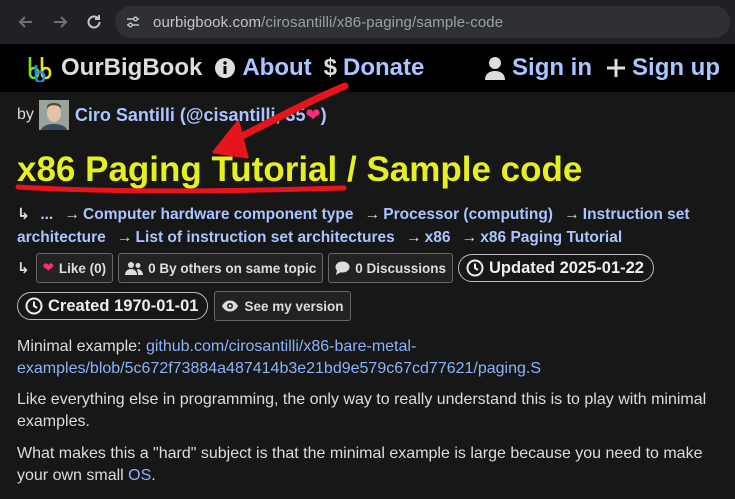  Describe the element at coordinates (474, 169) in the screenshot. I see `title-current: Sample code` at that location.